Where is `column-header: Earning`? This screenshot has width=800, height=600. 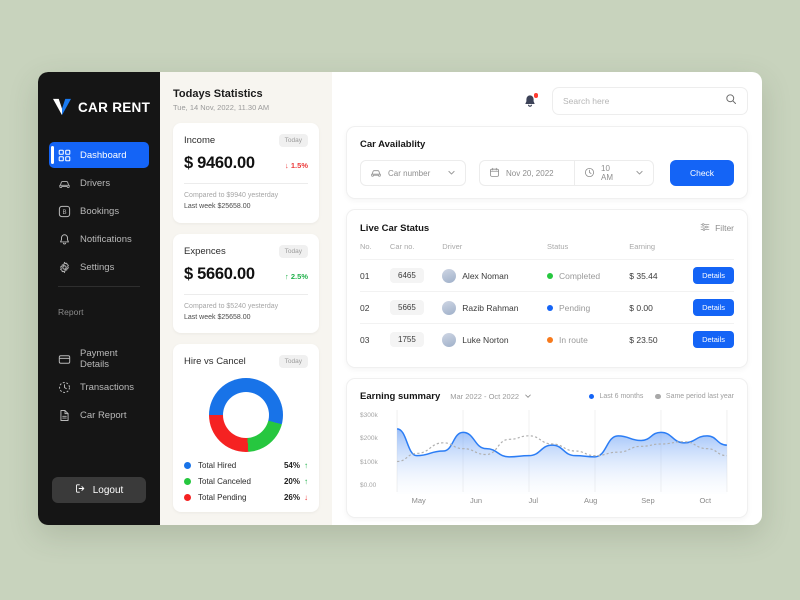
column-header: Earning is located at coordinates (642, 246).